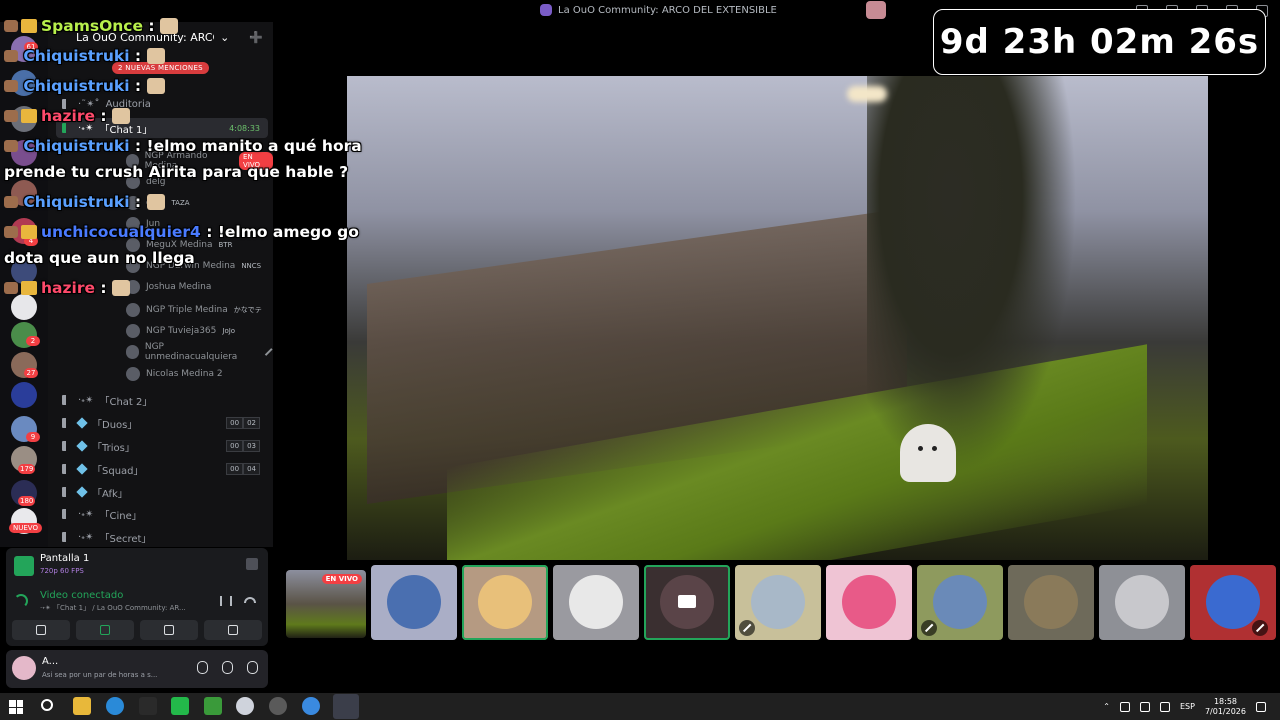 This screenshot has height=720, width=1280. What do you see at coordinates (31, 47) in the screenshot?
I see `server-badge: 61` at bounding box center [31, 47].